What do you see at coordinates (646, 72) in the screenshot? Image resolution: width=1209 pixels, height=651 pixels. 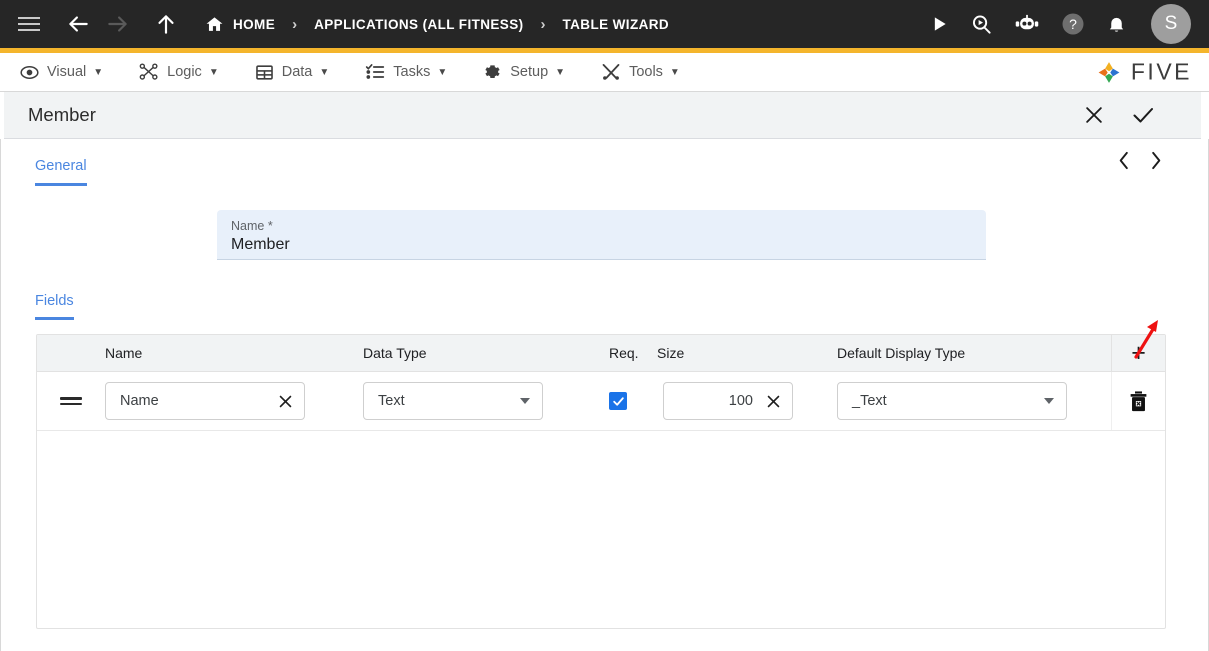 I see `menu-label: Tools` at bounding box center [646, 72].